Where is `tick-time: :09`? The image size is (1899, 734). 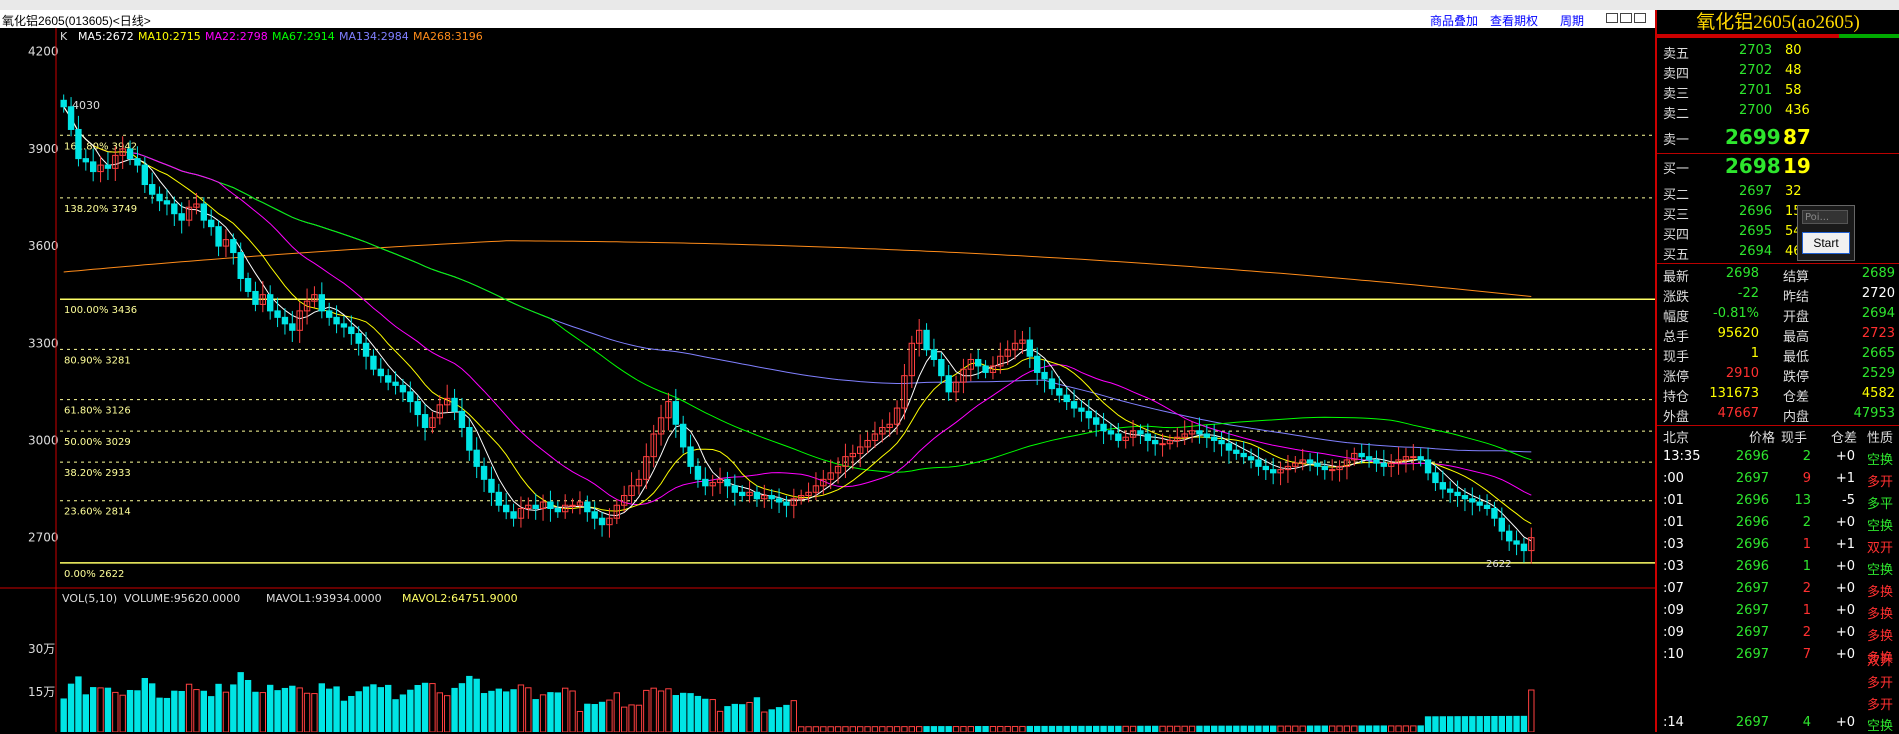 tick-time: :09 is located at coordinates (1673, 610).